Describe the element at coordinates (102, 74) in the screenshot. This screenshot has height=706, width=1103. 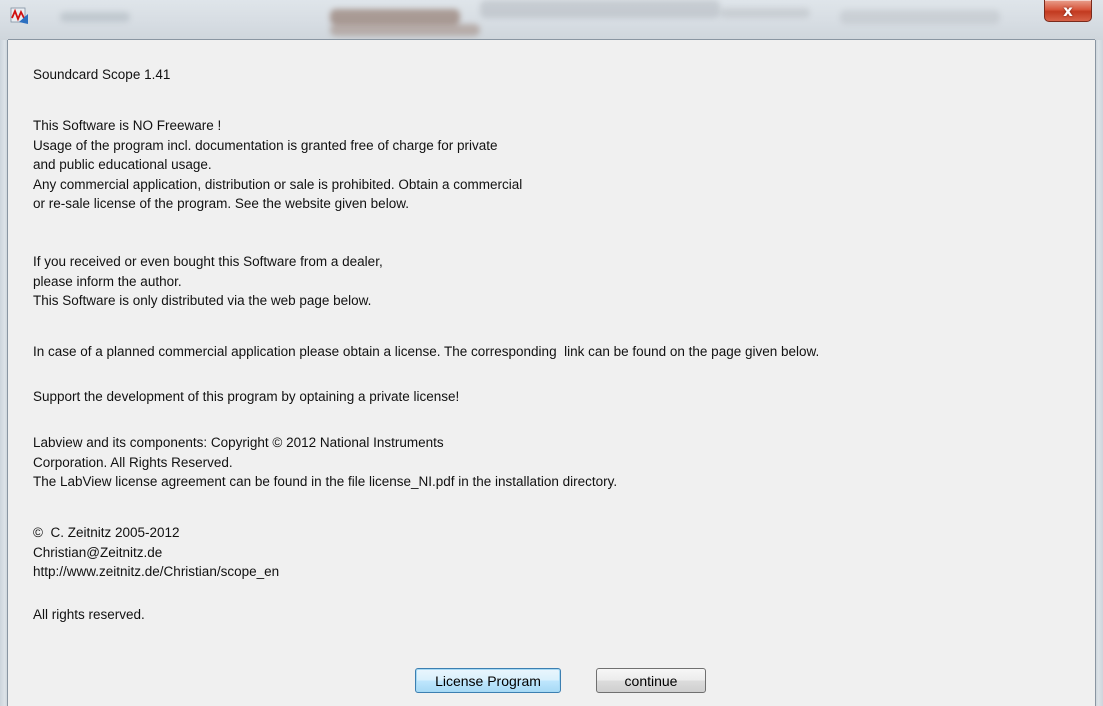
I see `dialog-title-text: Soundcard Scope 1.41` at that location.